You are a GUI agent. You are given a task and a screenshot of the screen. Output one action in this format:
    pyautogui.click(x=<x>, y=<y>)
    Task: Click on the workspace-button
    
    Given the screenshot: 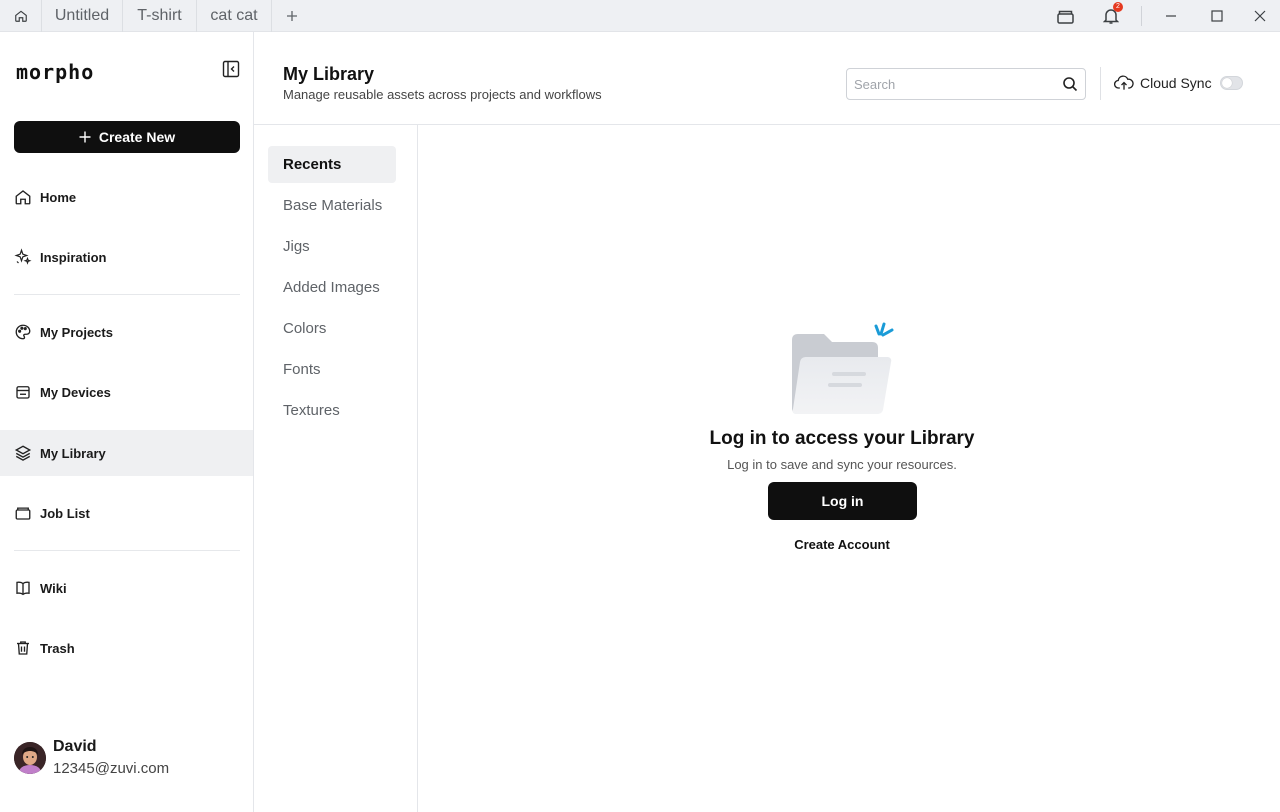 What is the action you would take?
    pyautogui.click(x=1065, y=16)
    